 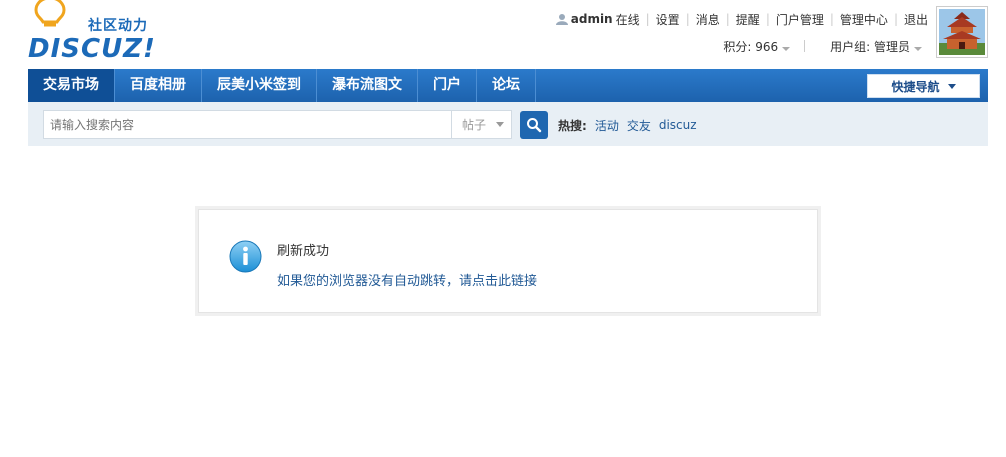 I want to click on separator, so click(x=817, y=46).